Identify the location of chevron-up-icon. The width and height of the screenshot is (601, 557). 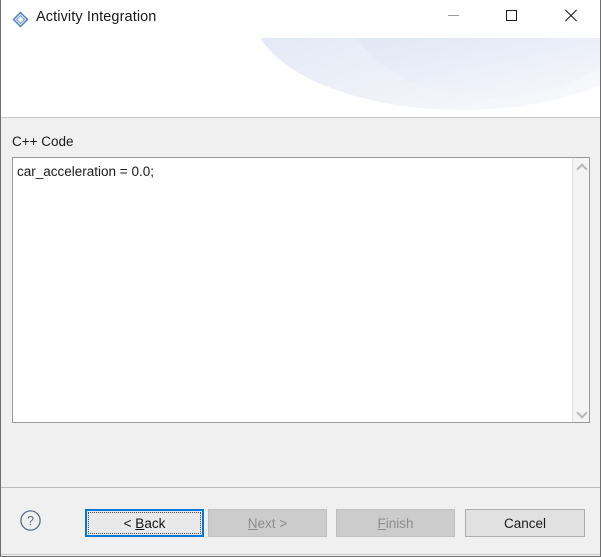
(581, 167).